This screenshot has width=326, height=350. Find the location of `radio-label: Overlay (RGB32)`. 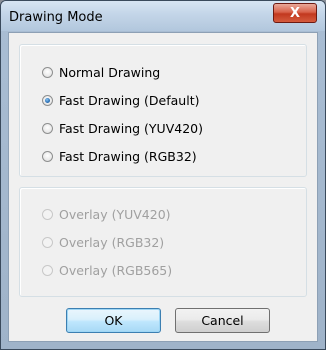

radio-label: Overlay (RGB32) is located at coordinates (112, 242).